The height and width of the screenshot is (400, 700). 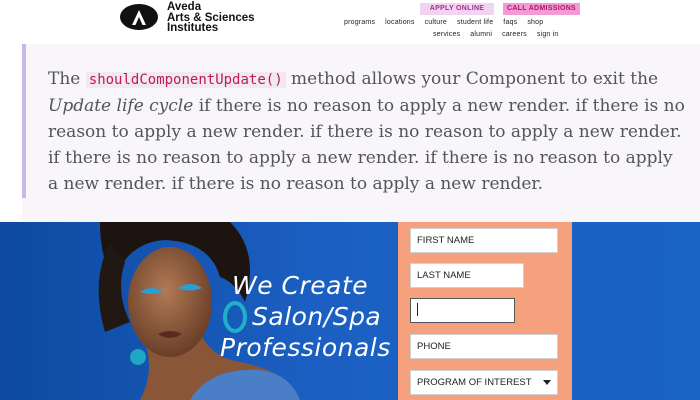 I want to click on hero-headline: We Create Salon/Spa Professionals, so click(x=295, y=316).